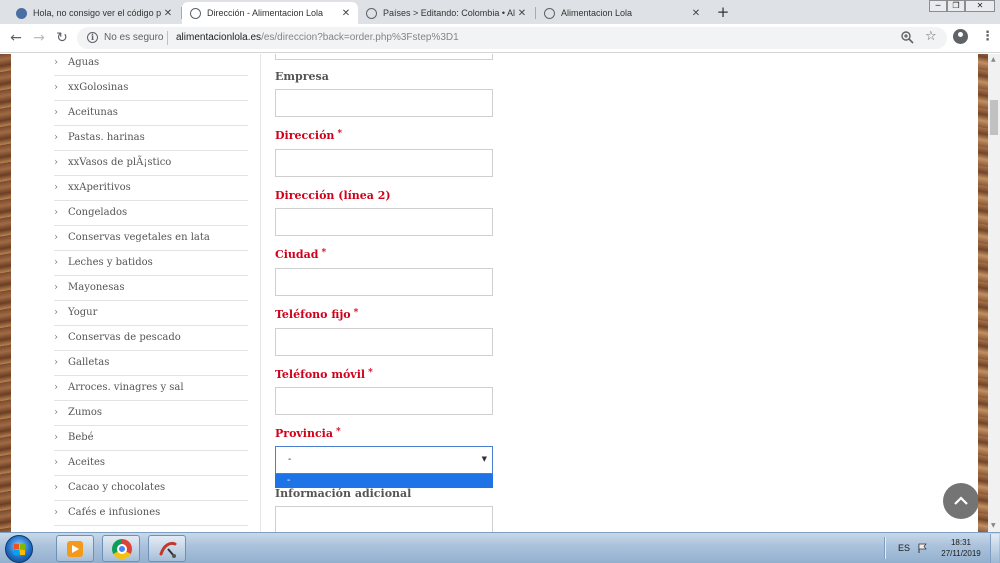  Describe the element at coordinates (117, 487) in the screenshot. I see `category-label: Cacao y chocolates` at that location.